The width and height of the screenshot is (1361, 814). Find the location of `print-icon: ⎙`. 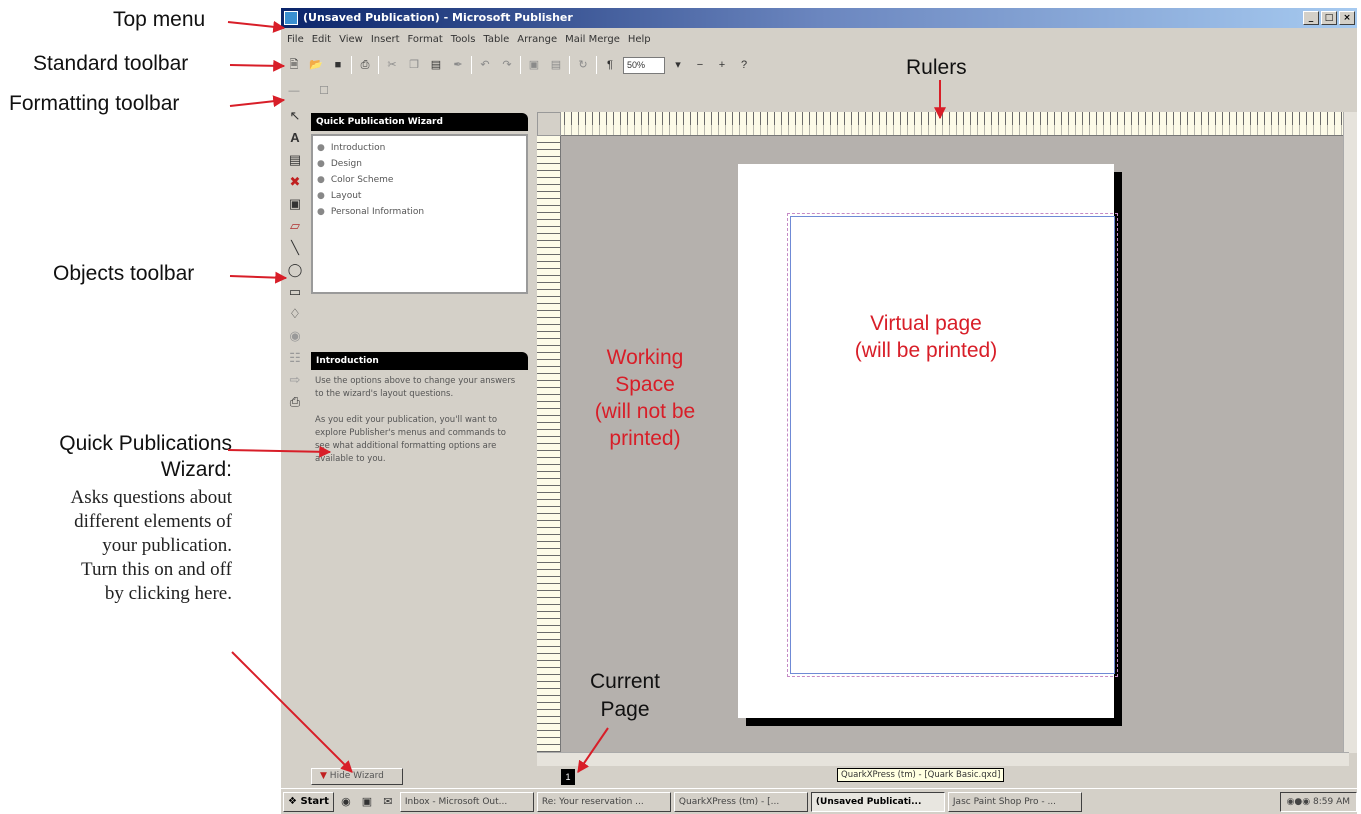

print-icon: ⎙ is located at coordinates (365, 65).